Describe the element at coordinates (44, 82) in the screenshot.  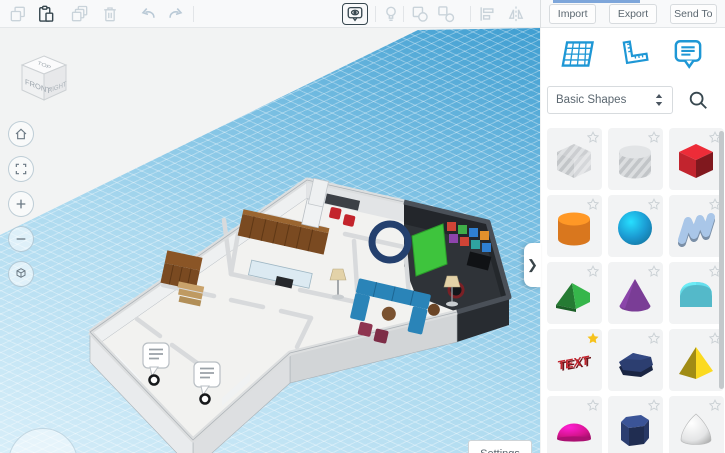
I see `view-cube: TOP FRONT RIGHT` at that location.